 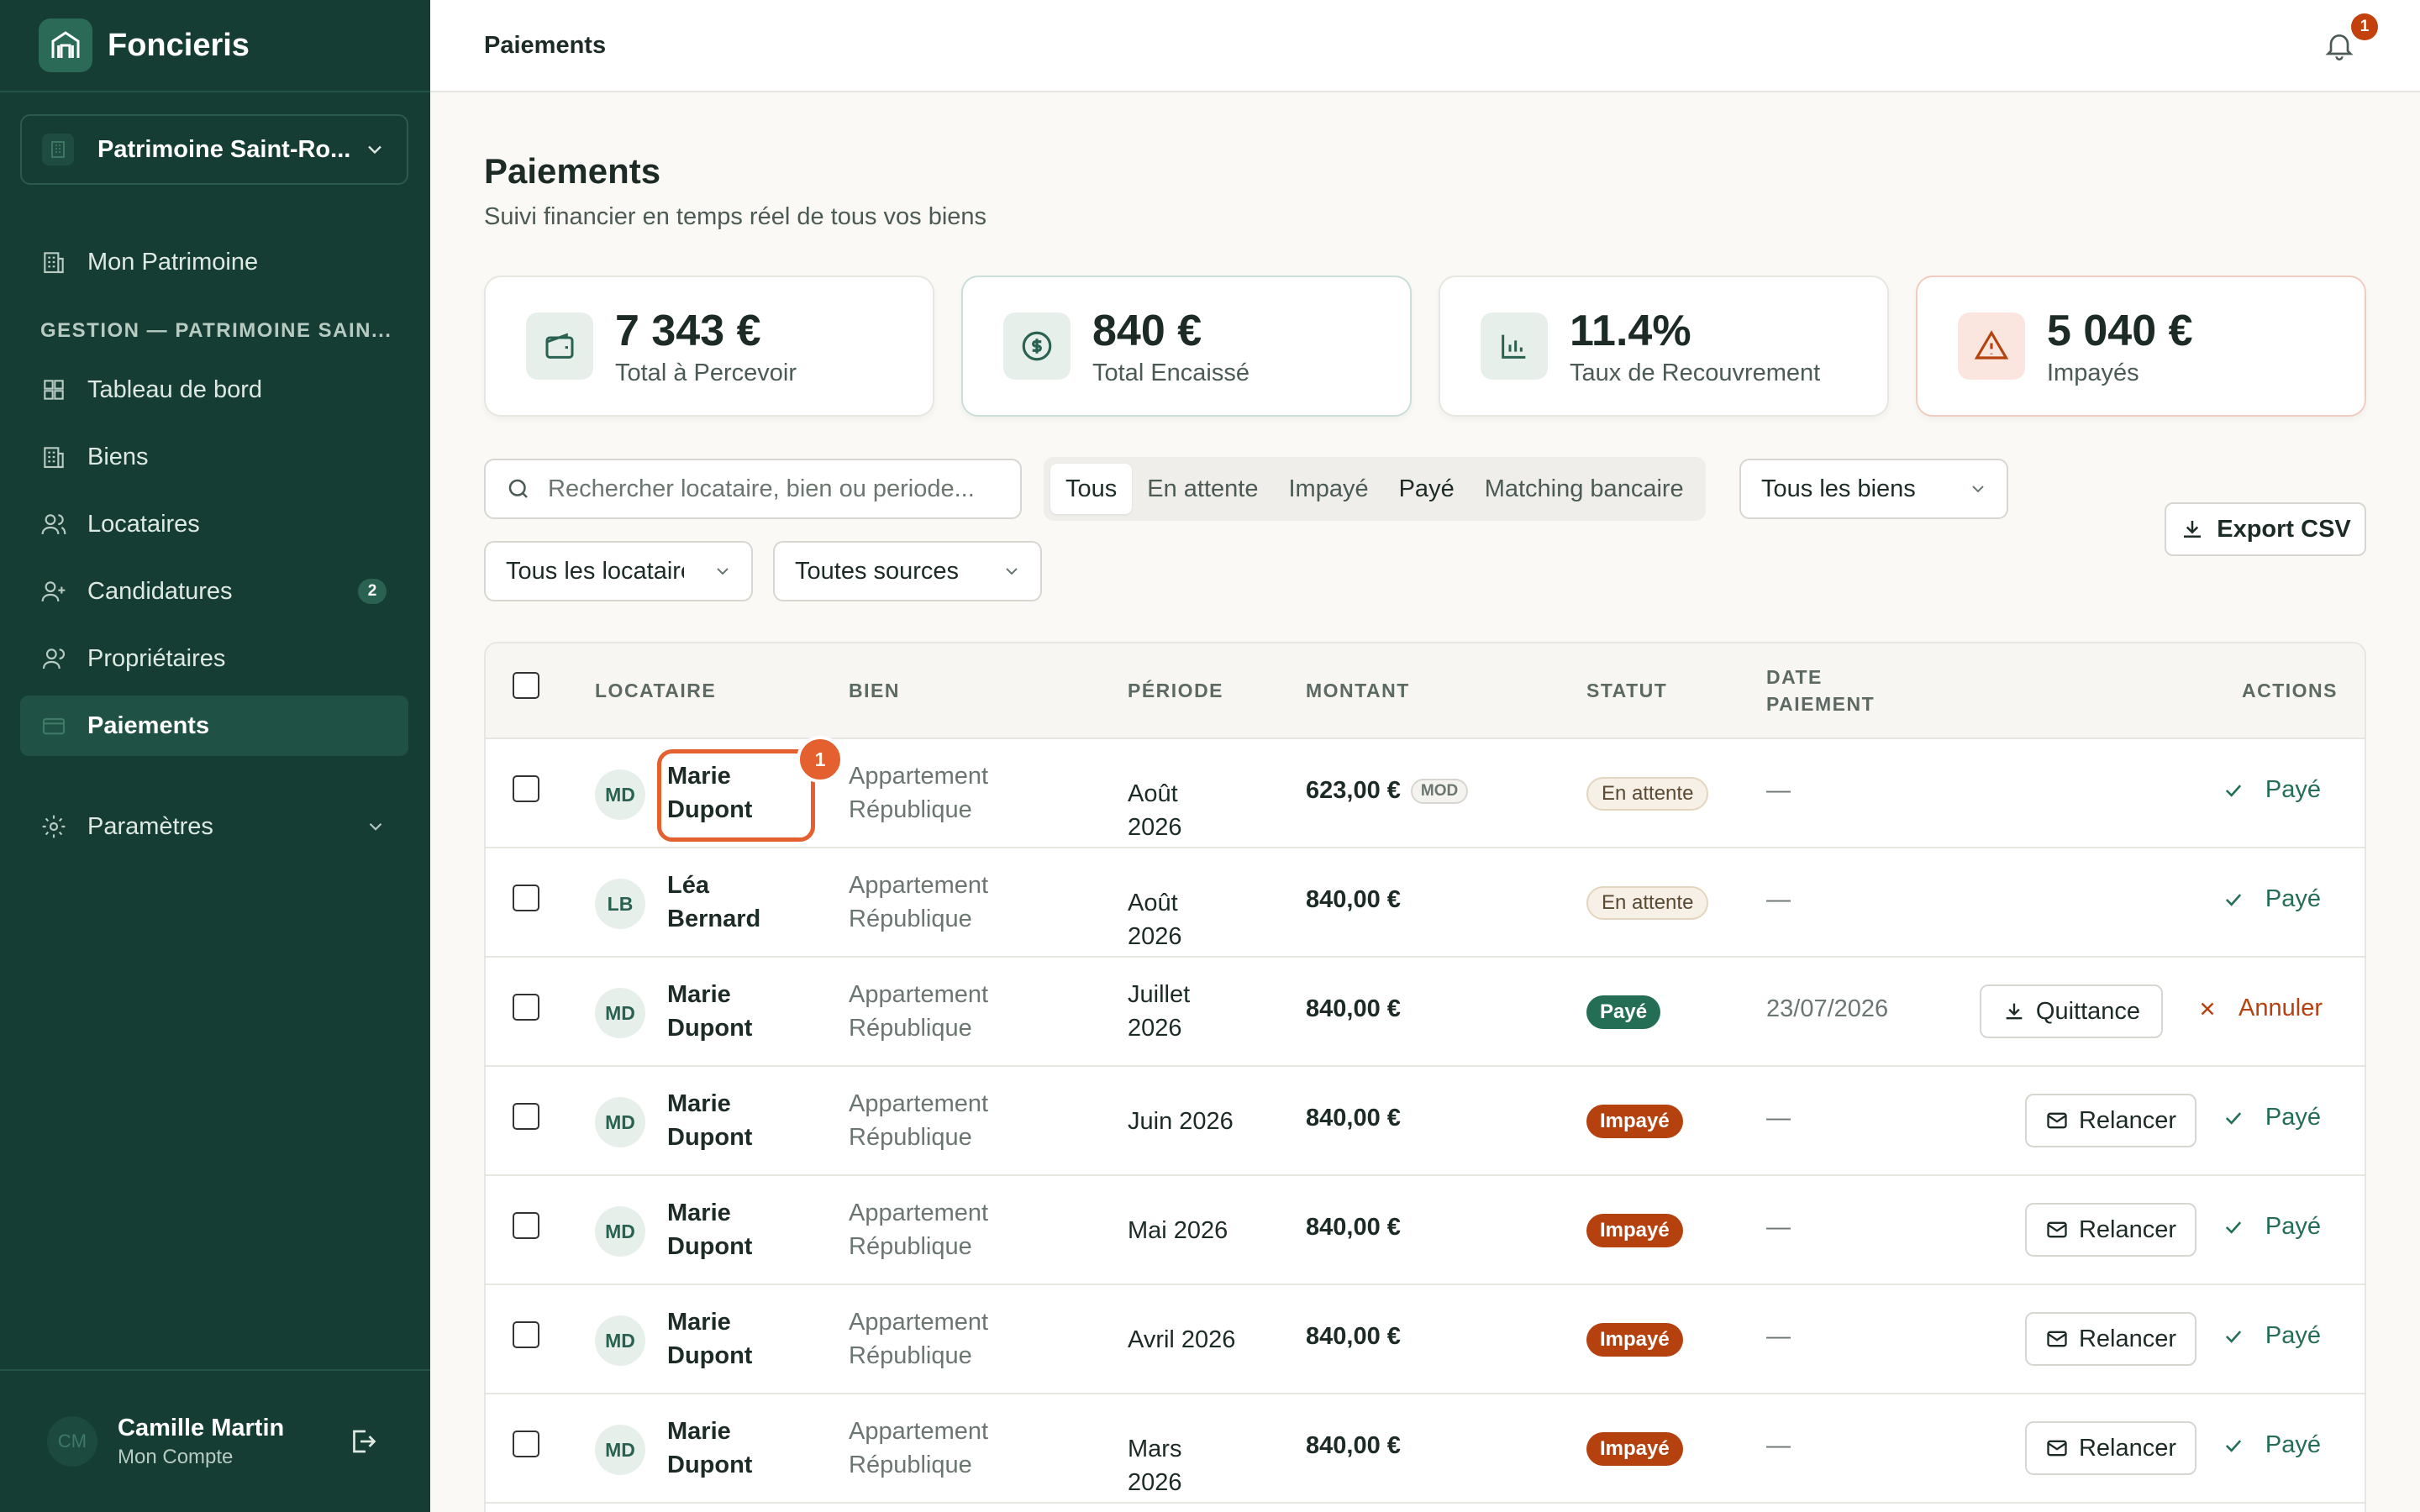 What do you see at coordinates (526, 685) in the screenshot?
I see `select-all-checkbox` at bounding box center [526, 685].